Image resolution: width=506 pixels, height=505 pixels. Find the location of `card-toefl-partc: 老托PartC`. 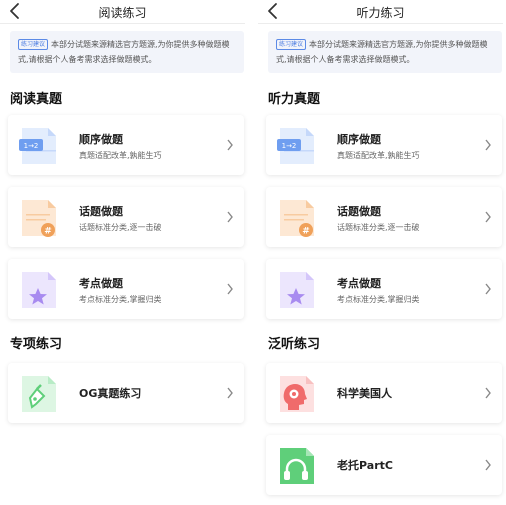

card-toefl-partc: 老托PartC is located at coordinates (384, 465).